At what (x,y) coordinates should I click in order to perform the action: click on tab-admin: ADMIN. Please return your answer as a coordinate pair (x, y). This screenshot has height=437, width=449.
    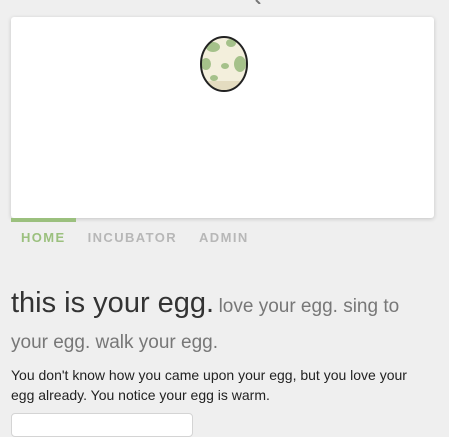
    Looking at the image, I should click on (224, 235).